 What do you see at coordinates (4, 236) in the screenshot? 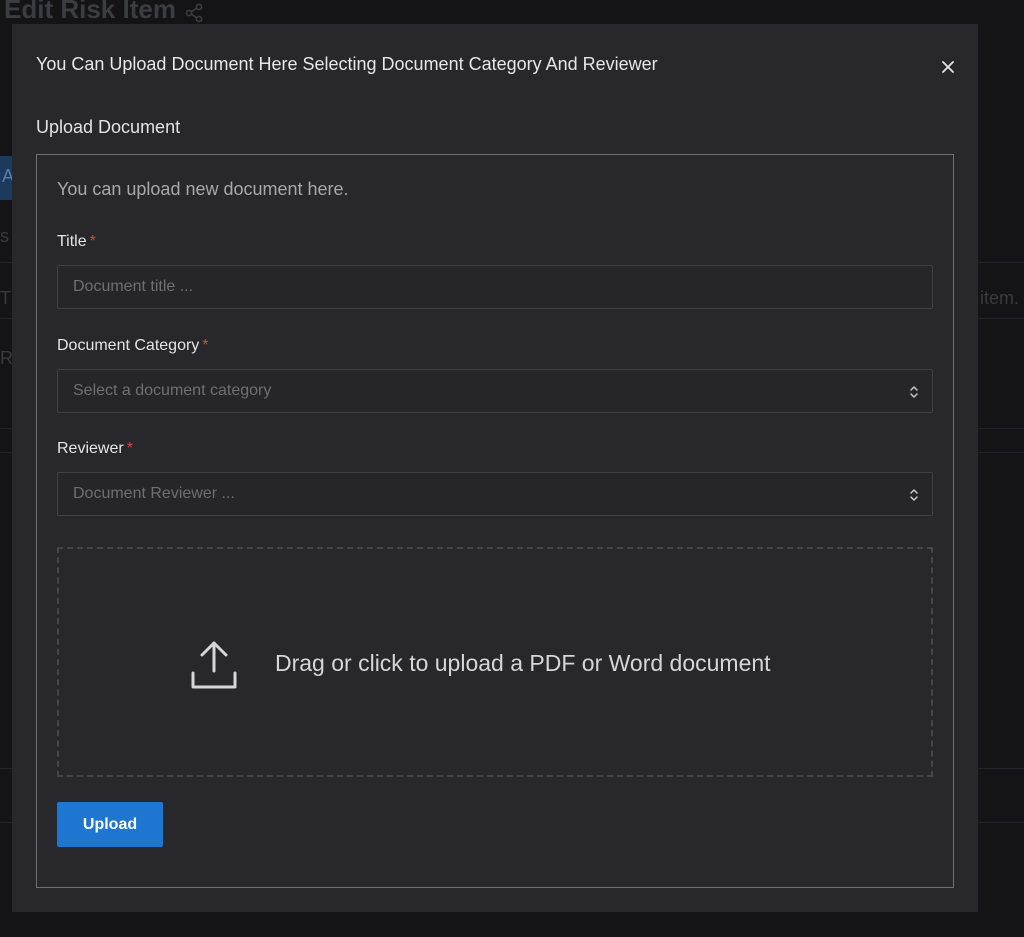
I see `background-text: s` at bounding box center [4, 236].